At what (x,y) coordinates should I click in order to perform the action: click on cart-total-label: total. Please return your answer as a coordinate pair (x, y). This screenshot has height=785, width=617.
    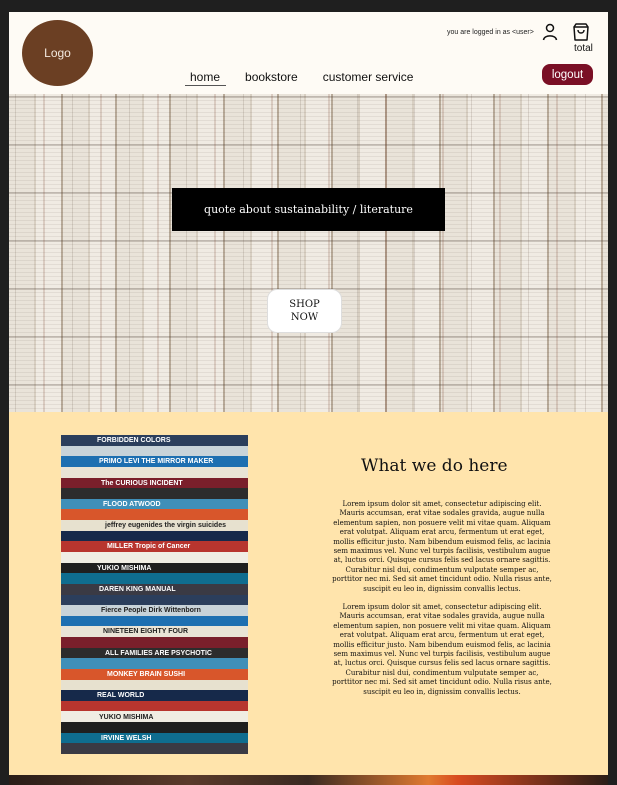
    Looking at the image, I should click on (583, 48).